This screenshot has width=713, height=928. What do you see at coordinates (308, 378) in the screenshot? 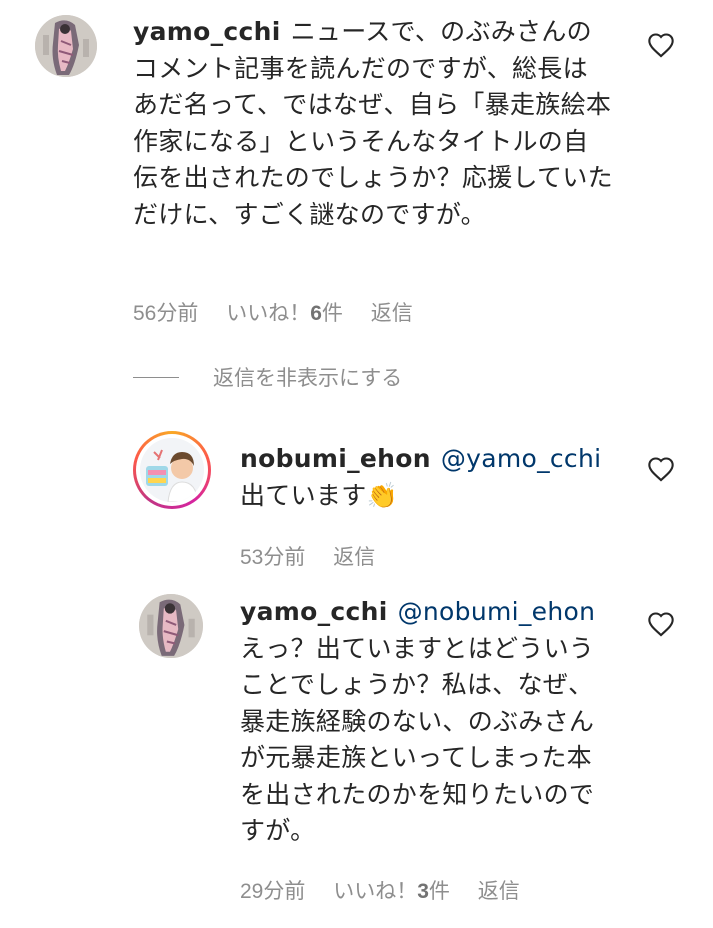
I see `hide-replies-label: 返信を非表示にする` at bounding box center [308, 378].